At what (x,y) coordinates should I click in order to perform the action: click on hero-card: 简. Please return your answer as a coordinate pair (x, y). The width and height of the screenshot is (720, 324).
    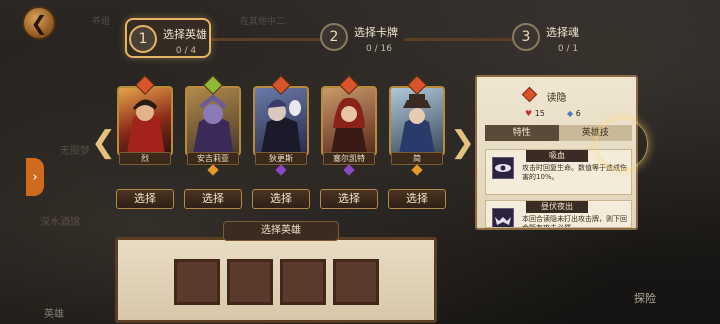
    Looking at the image, I should click on (417, 125).